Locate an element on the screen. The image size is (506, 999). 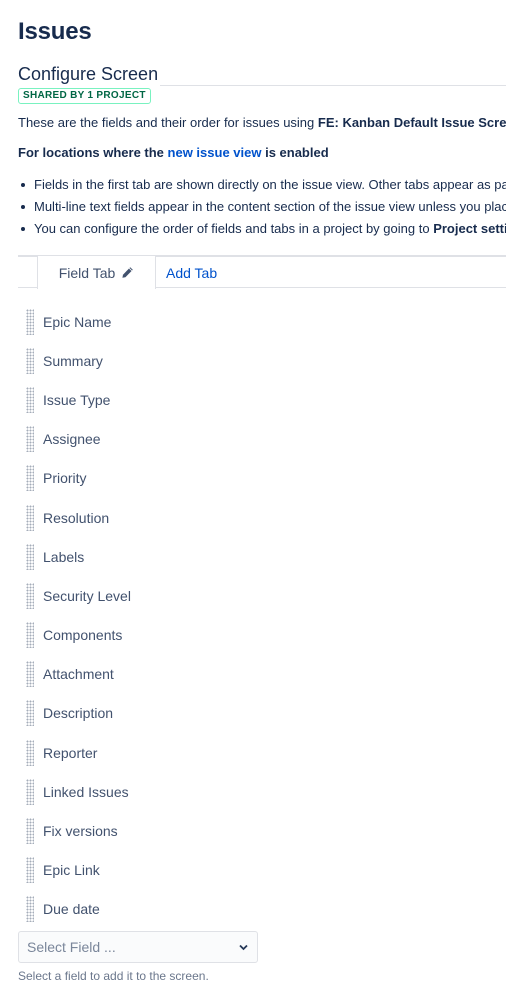
intro-screen-name: FE: Kanban Default Issue Screen is located at coordinates (411, 122).